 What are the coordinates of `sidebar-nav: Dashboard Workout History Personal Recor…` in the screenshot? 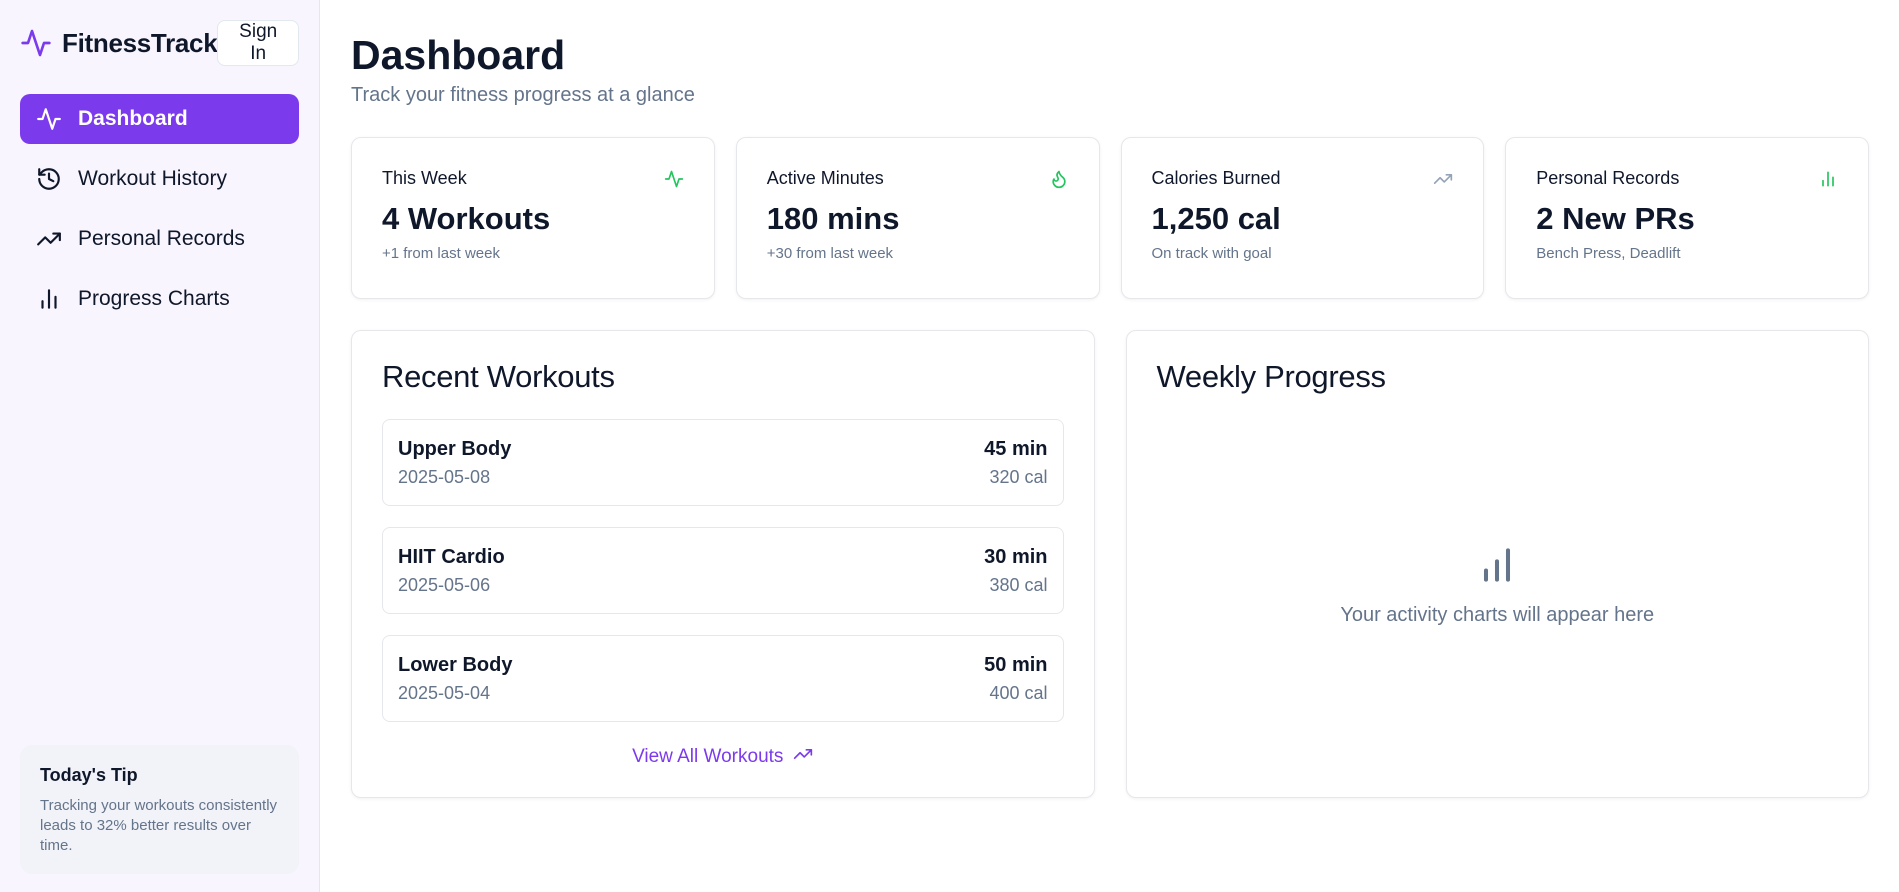 It's located at (159, 209).